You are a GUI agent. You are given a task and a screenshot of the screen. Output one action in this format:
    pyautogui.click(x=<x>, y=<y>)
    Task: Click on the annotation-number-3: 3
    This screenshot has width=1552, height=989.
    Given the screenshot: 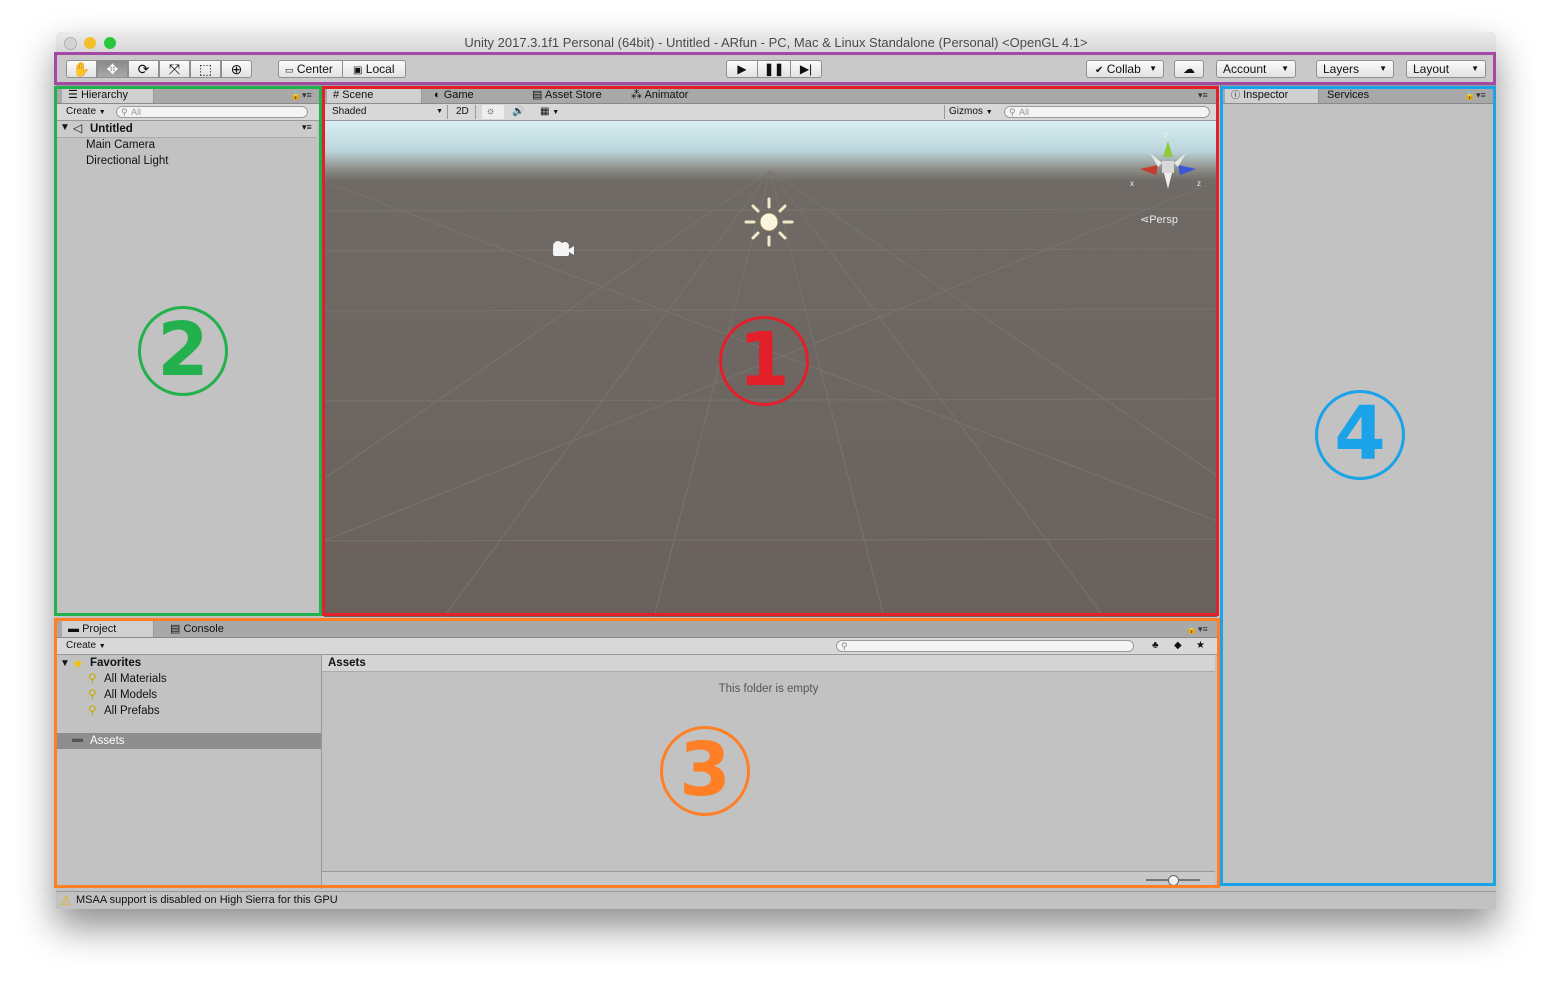 What is the action you would take?
    pyautogui.click(x=705, y=771)
    